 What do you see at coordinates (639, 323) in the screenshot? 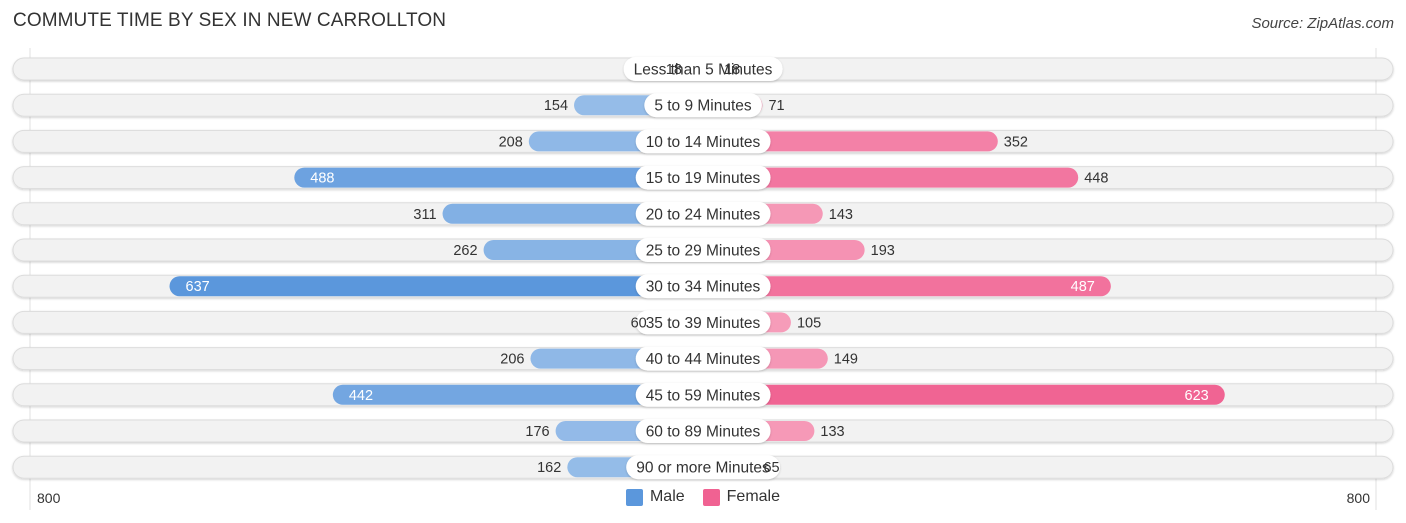
I see `value-label-male: 60` at bounding box center [639, 323].